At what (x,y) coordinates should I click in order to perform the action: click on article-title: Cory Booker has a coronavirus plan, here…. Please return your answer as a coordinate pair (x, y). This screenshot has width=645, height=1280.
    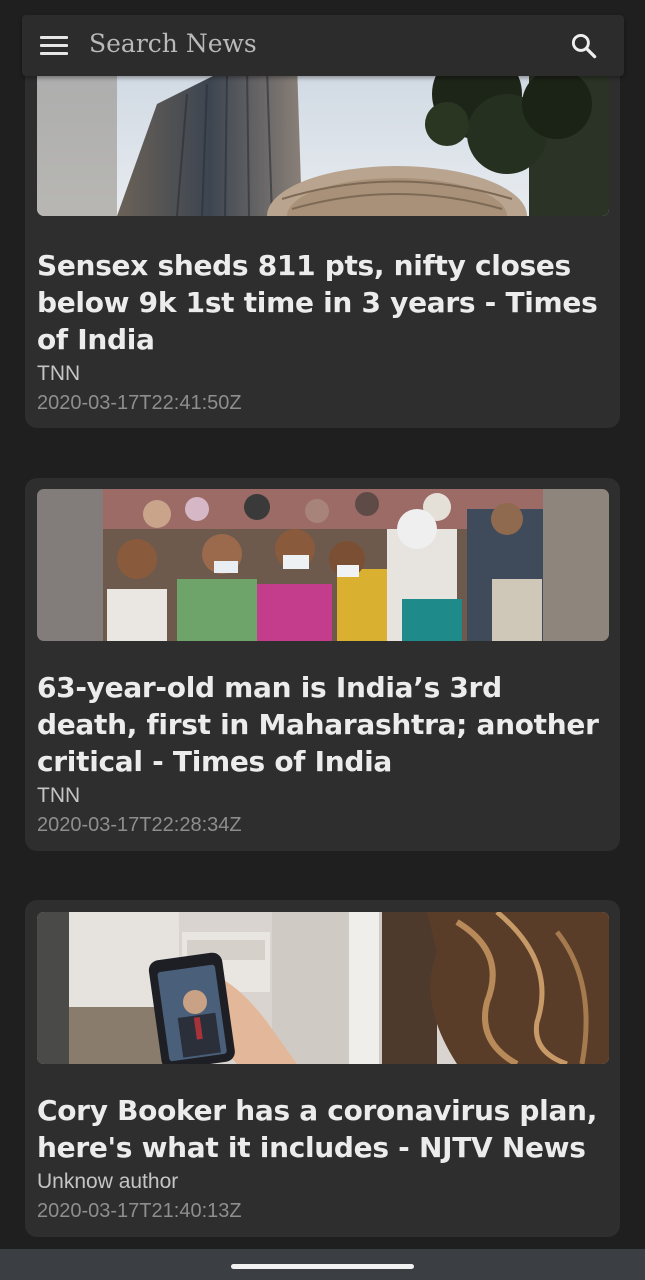
    Looking at the image, I should click on (324, 1129).